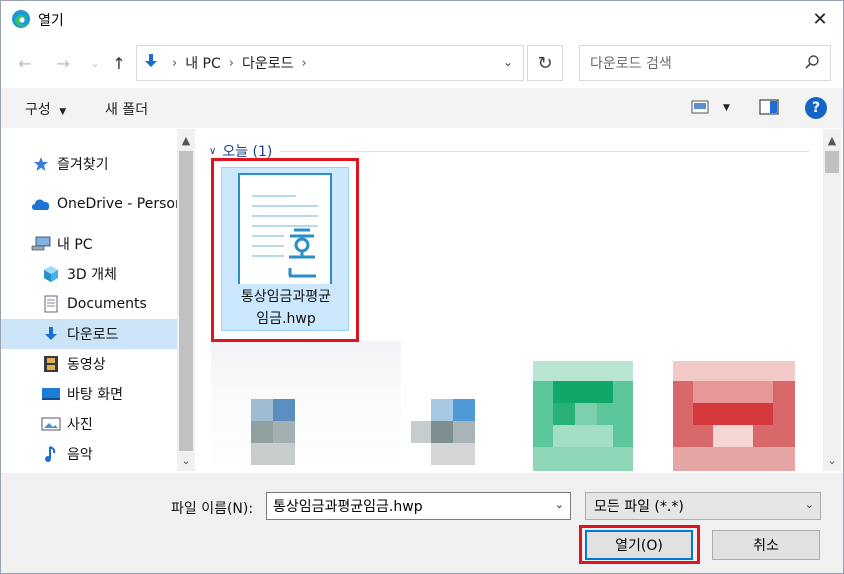  I want to click on refresh-icon: ↻, so click(545, 63).